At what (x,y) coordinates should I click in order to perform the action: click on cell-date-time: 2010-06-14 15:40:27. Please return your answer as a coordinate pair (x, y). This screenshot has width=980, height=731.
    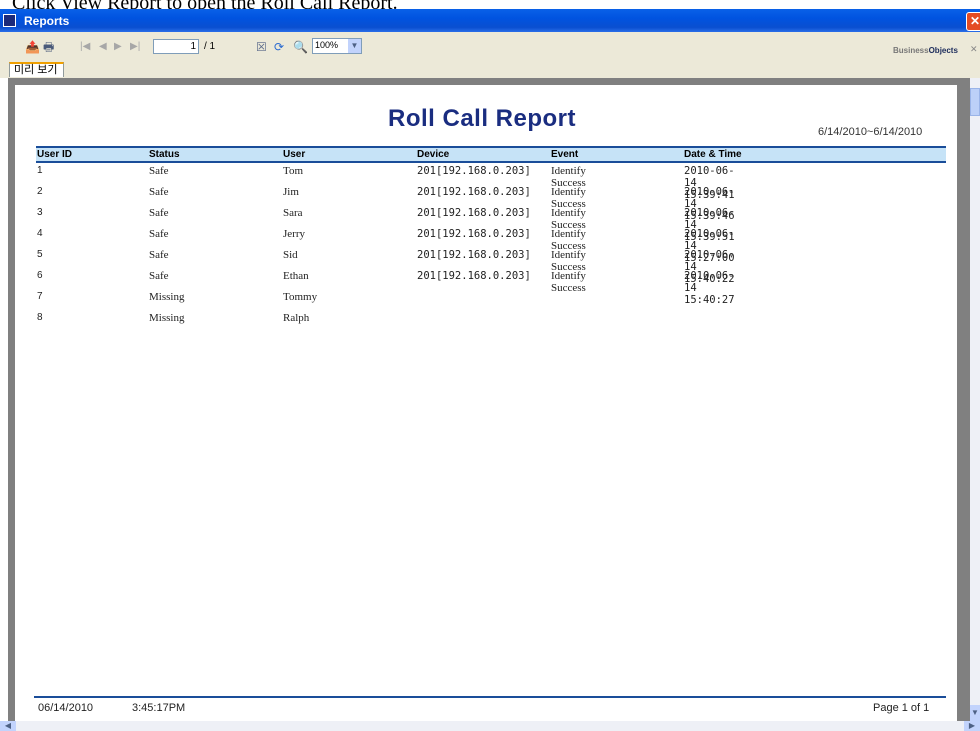
    Looking at the image, I should click on (709, 288).